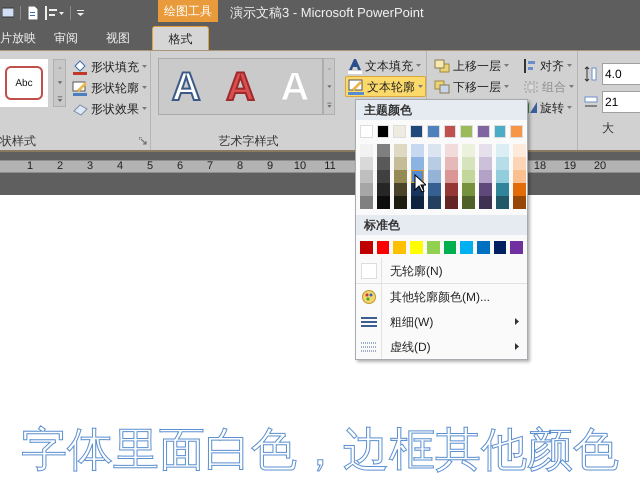 Image resolution: width=640 pixels, height=480 pixels. I want to click on ribbon-command: 文本填充, so click(385, 65).